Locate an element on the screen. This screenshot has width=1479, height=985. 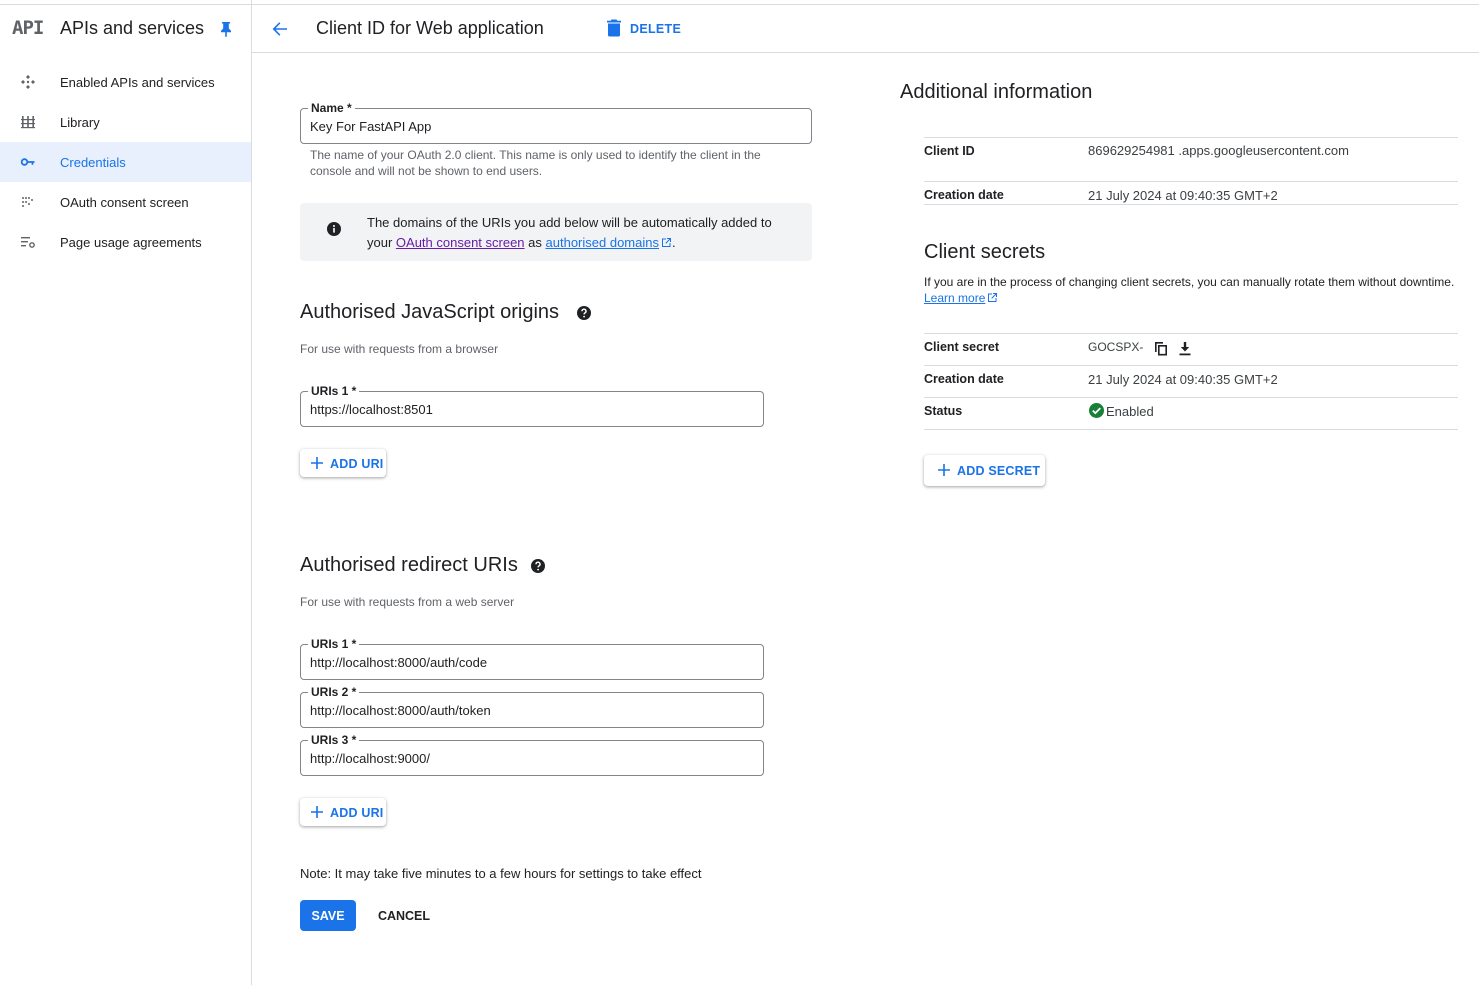
redirect-uris-subtitle: For use with requests from a web server is located at coordinates (407, 602).